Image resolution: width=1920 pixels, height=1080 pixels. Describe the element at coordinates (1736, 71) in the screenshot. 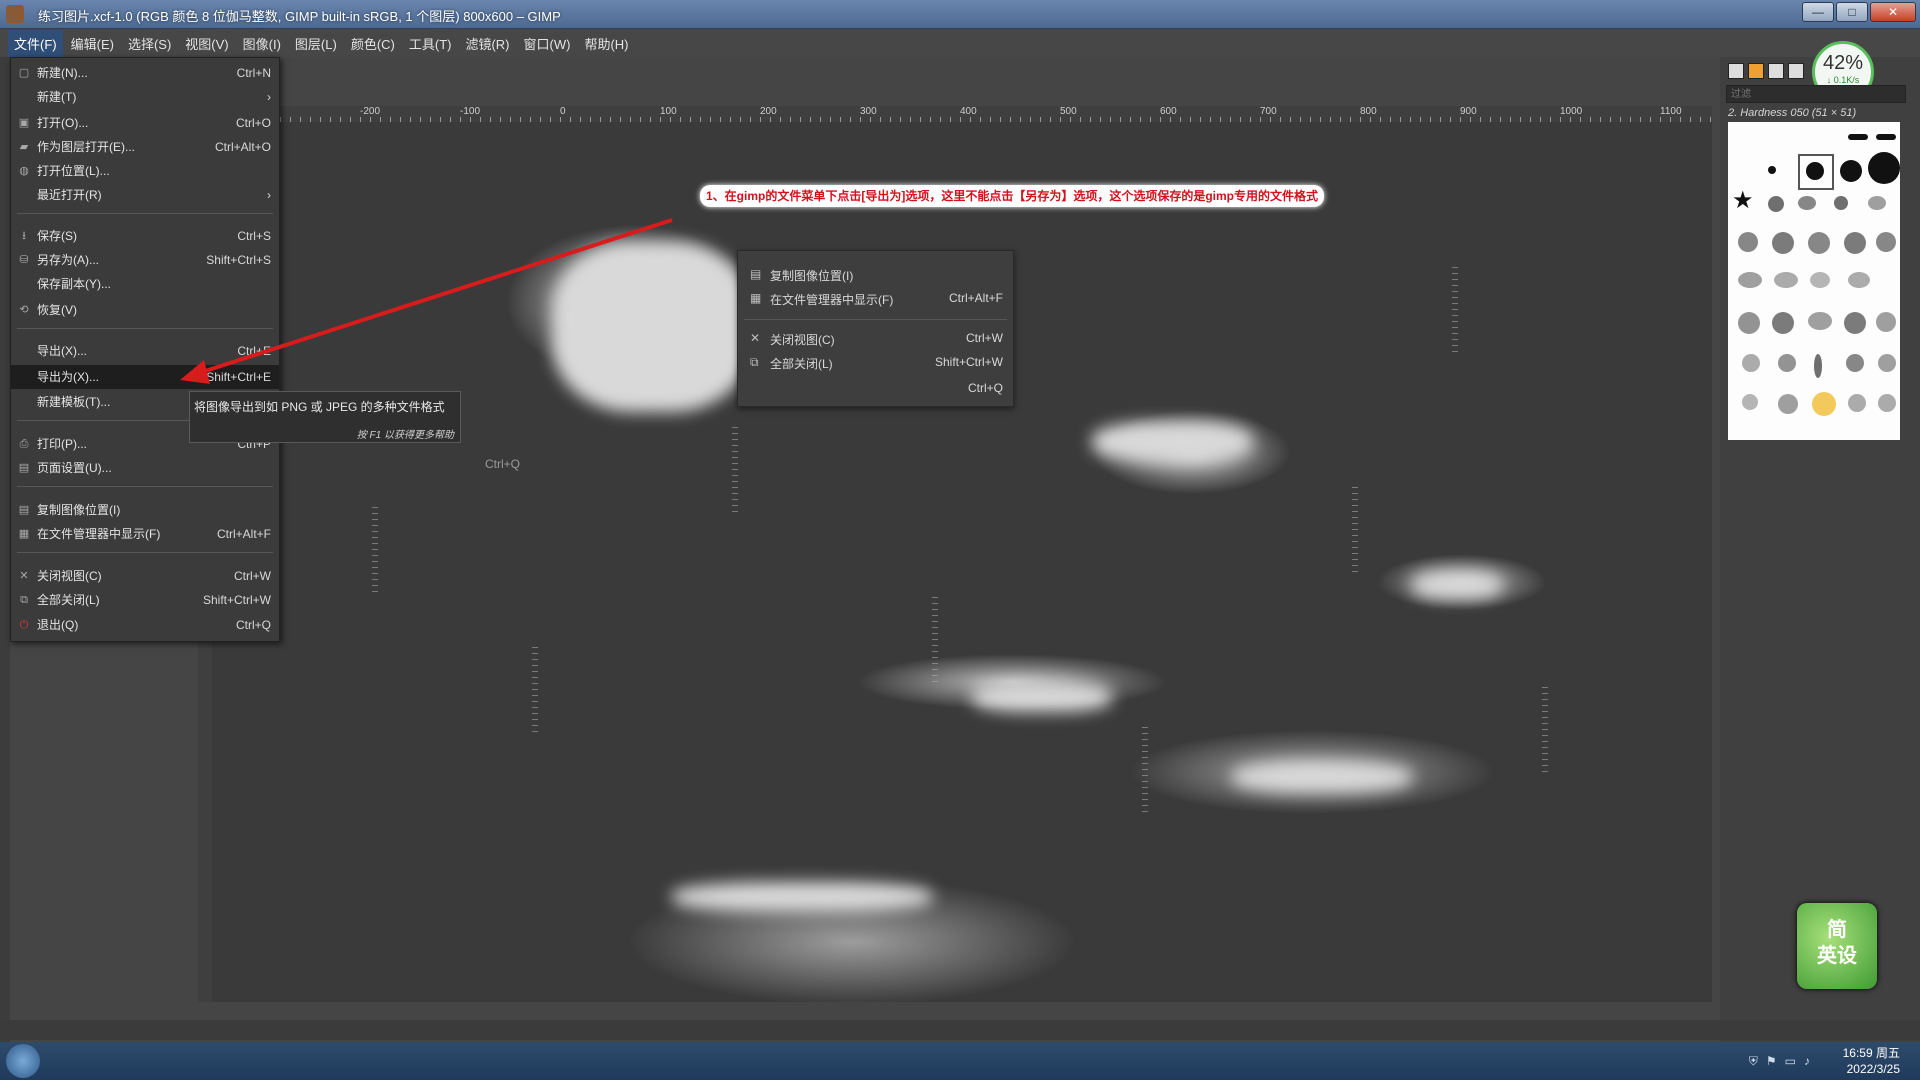

I see `brush-tab-icon` at that location.